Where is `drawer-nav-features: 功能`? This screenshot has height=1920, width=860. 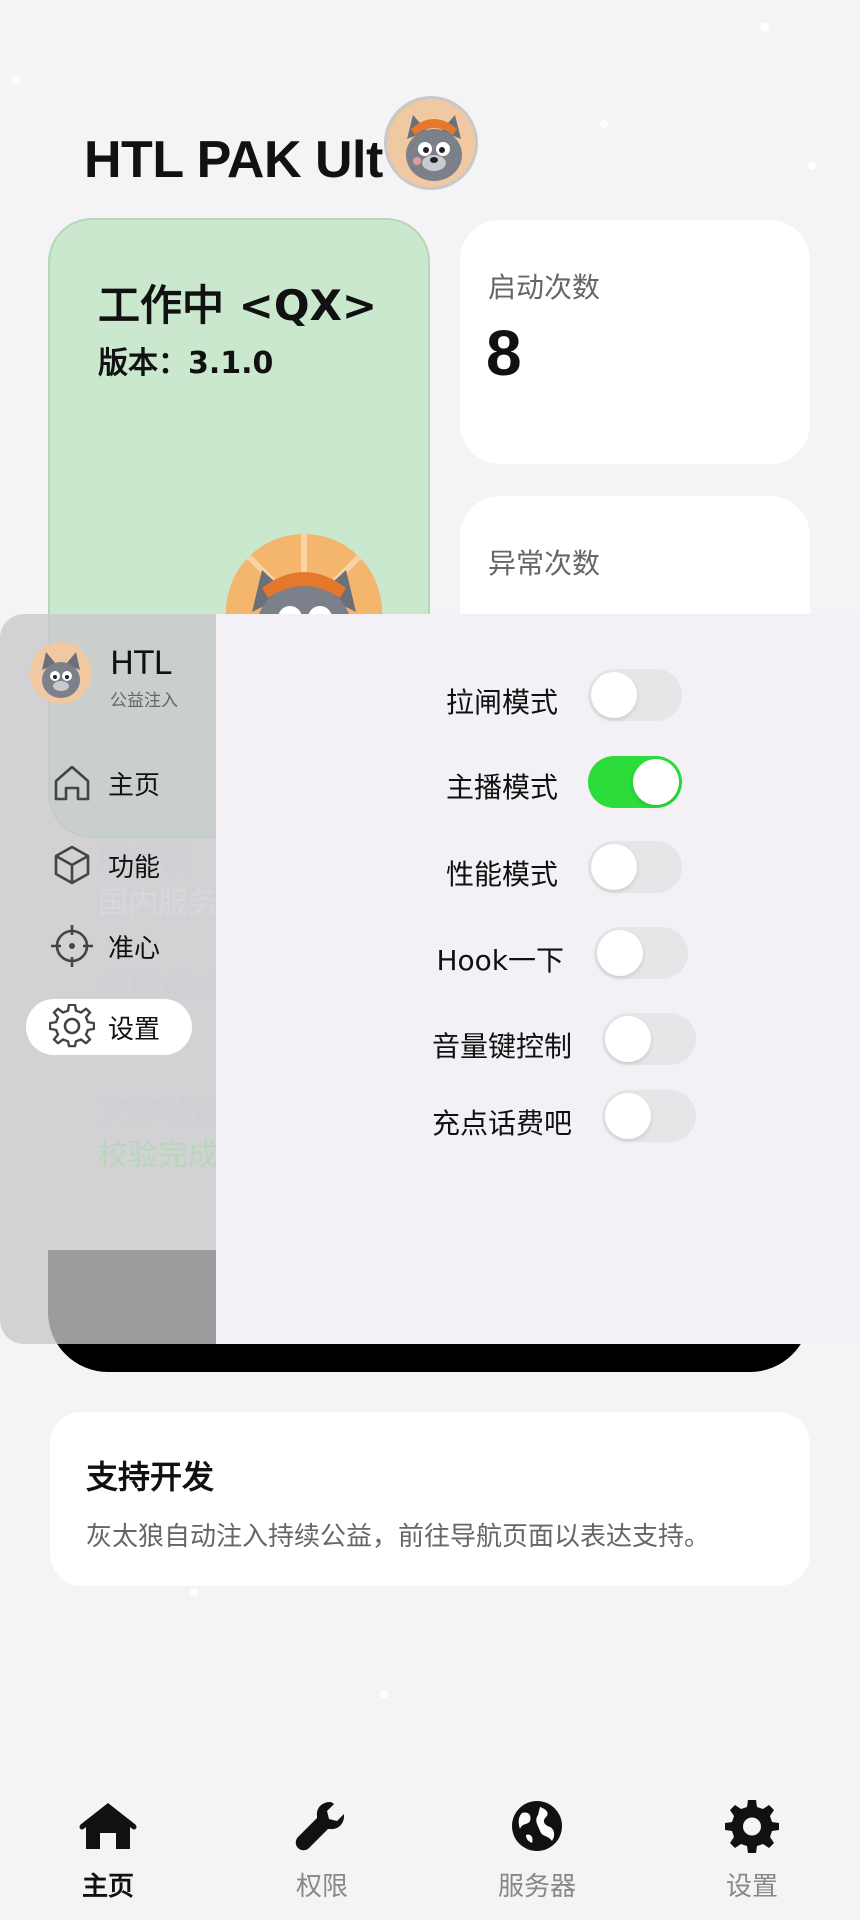 drawer-nav-features: 功能 is located at coordinates (109, 865).